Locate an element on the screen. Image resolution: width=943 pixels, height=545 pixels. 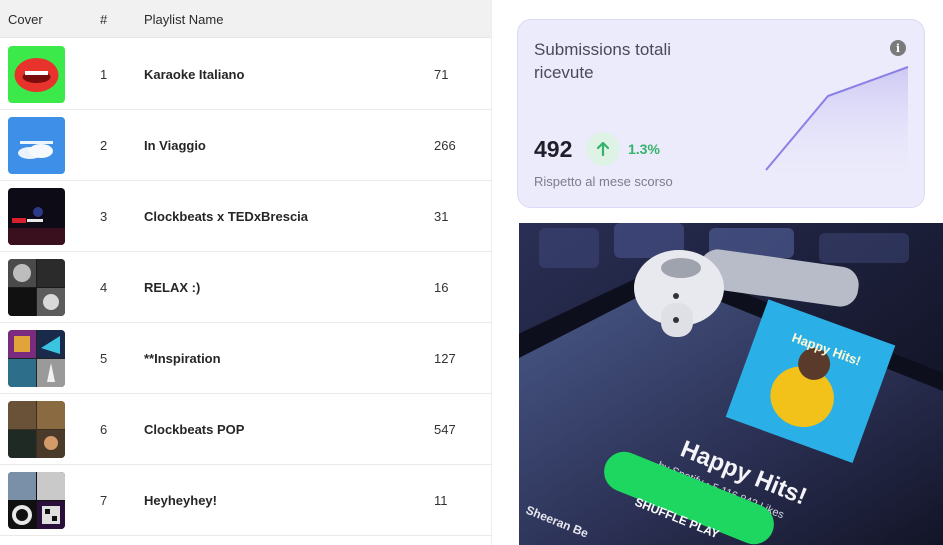
submission-count: 71 is located at coordinates (441, 74).